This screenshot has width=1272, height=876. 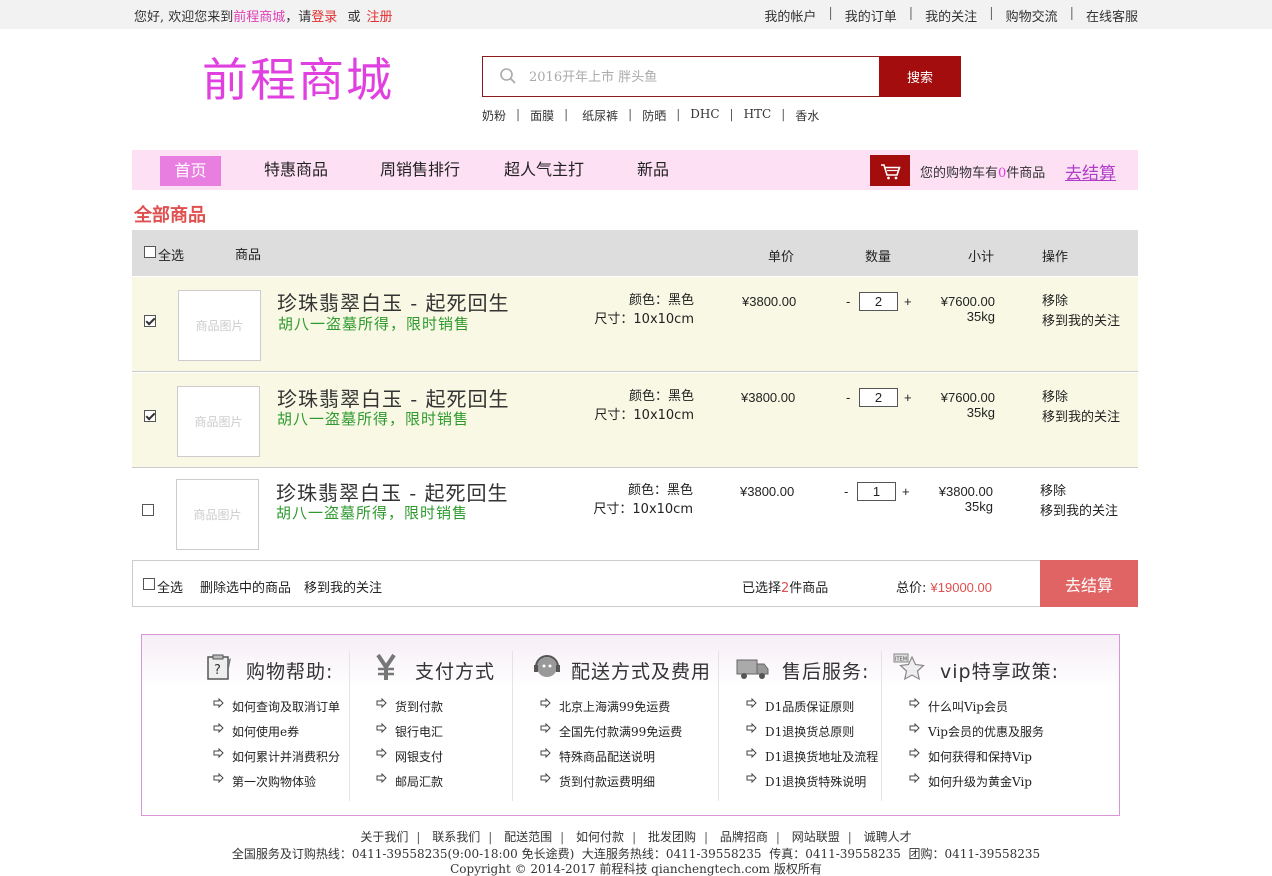 I want to click on select-all-label: 全选, so click(x=171, y=256).